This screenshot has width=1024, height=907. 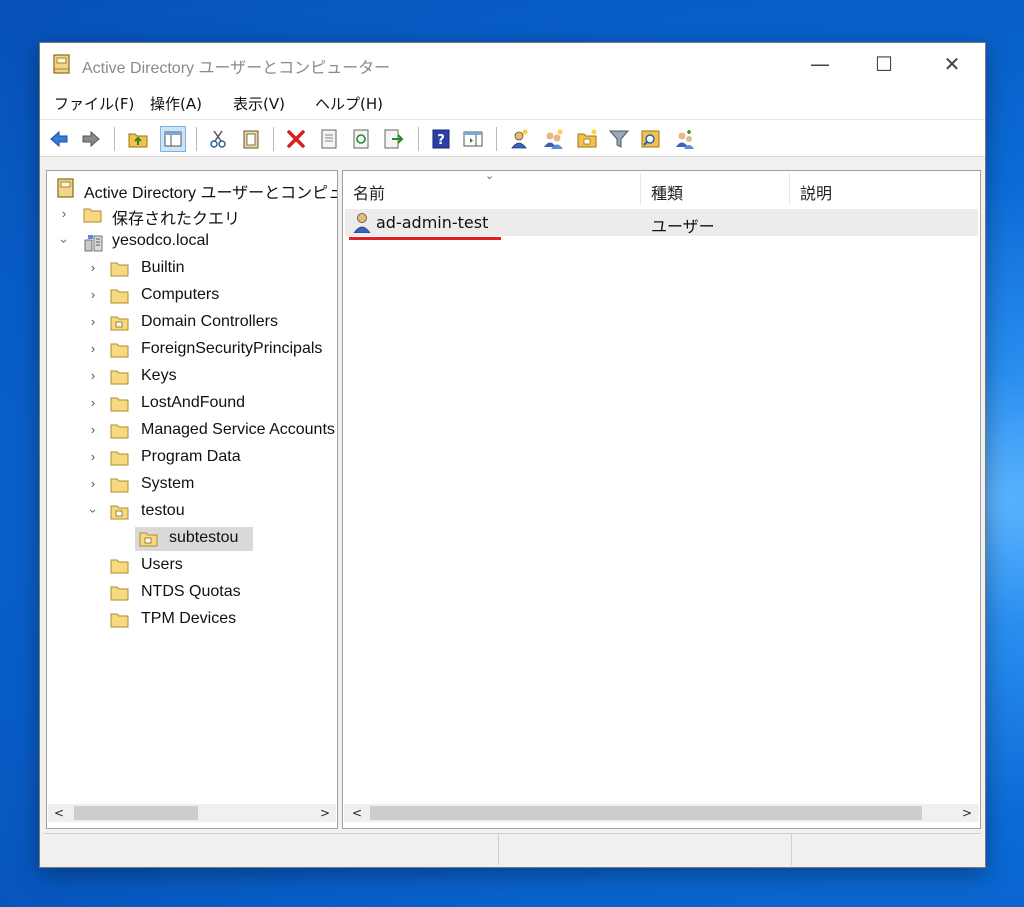 I want to click on tree-item-builtin: › Builtin, so click(x=192, y=269).